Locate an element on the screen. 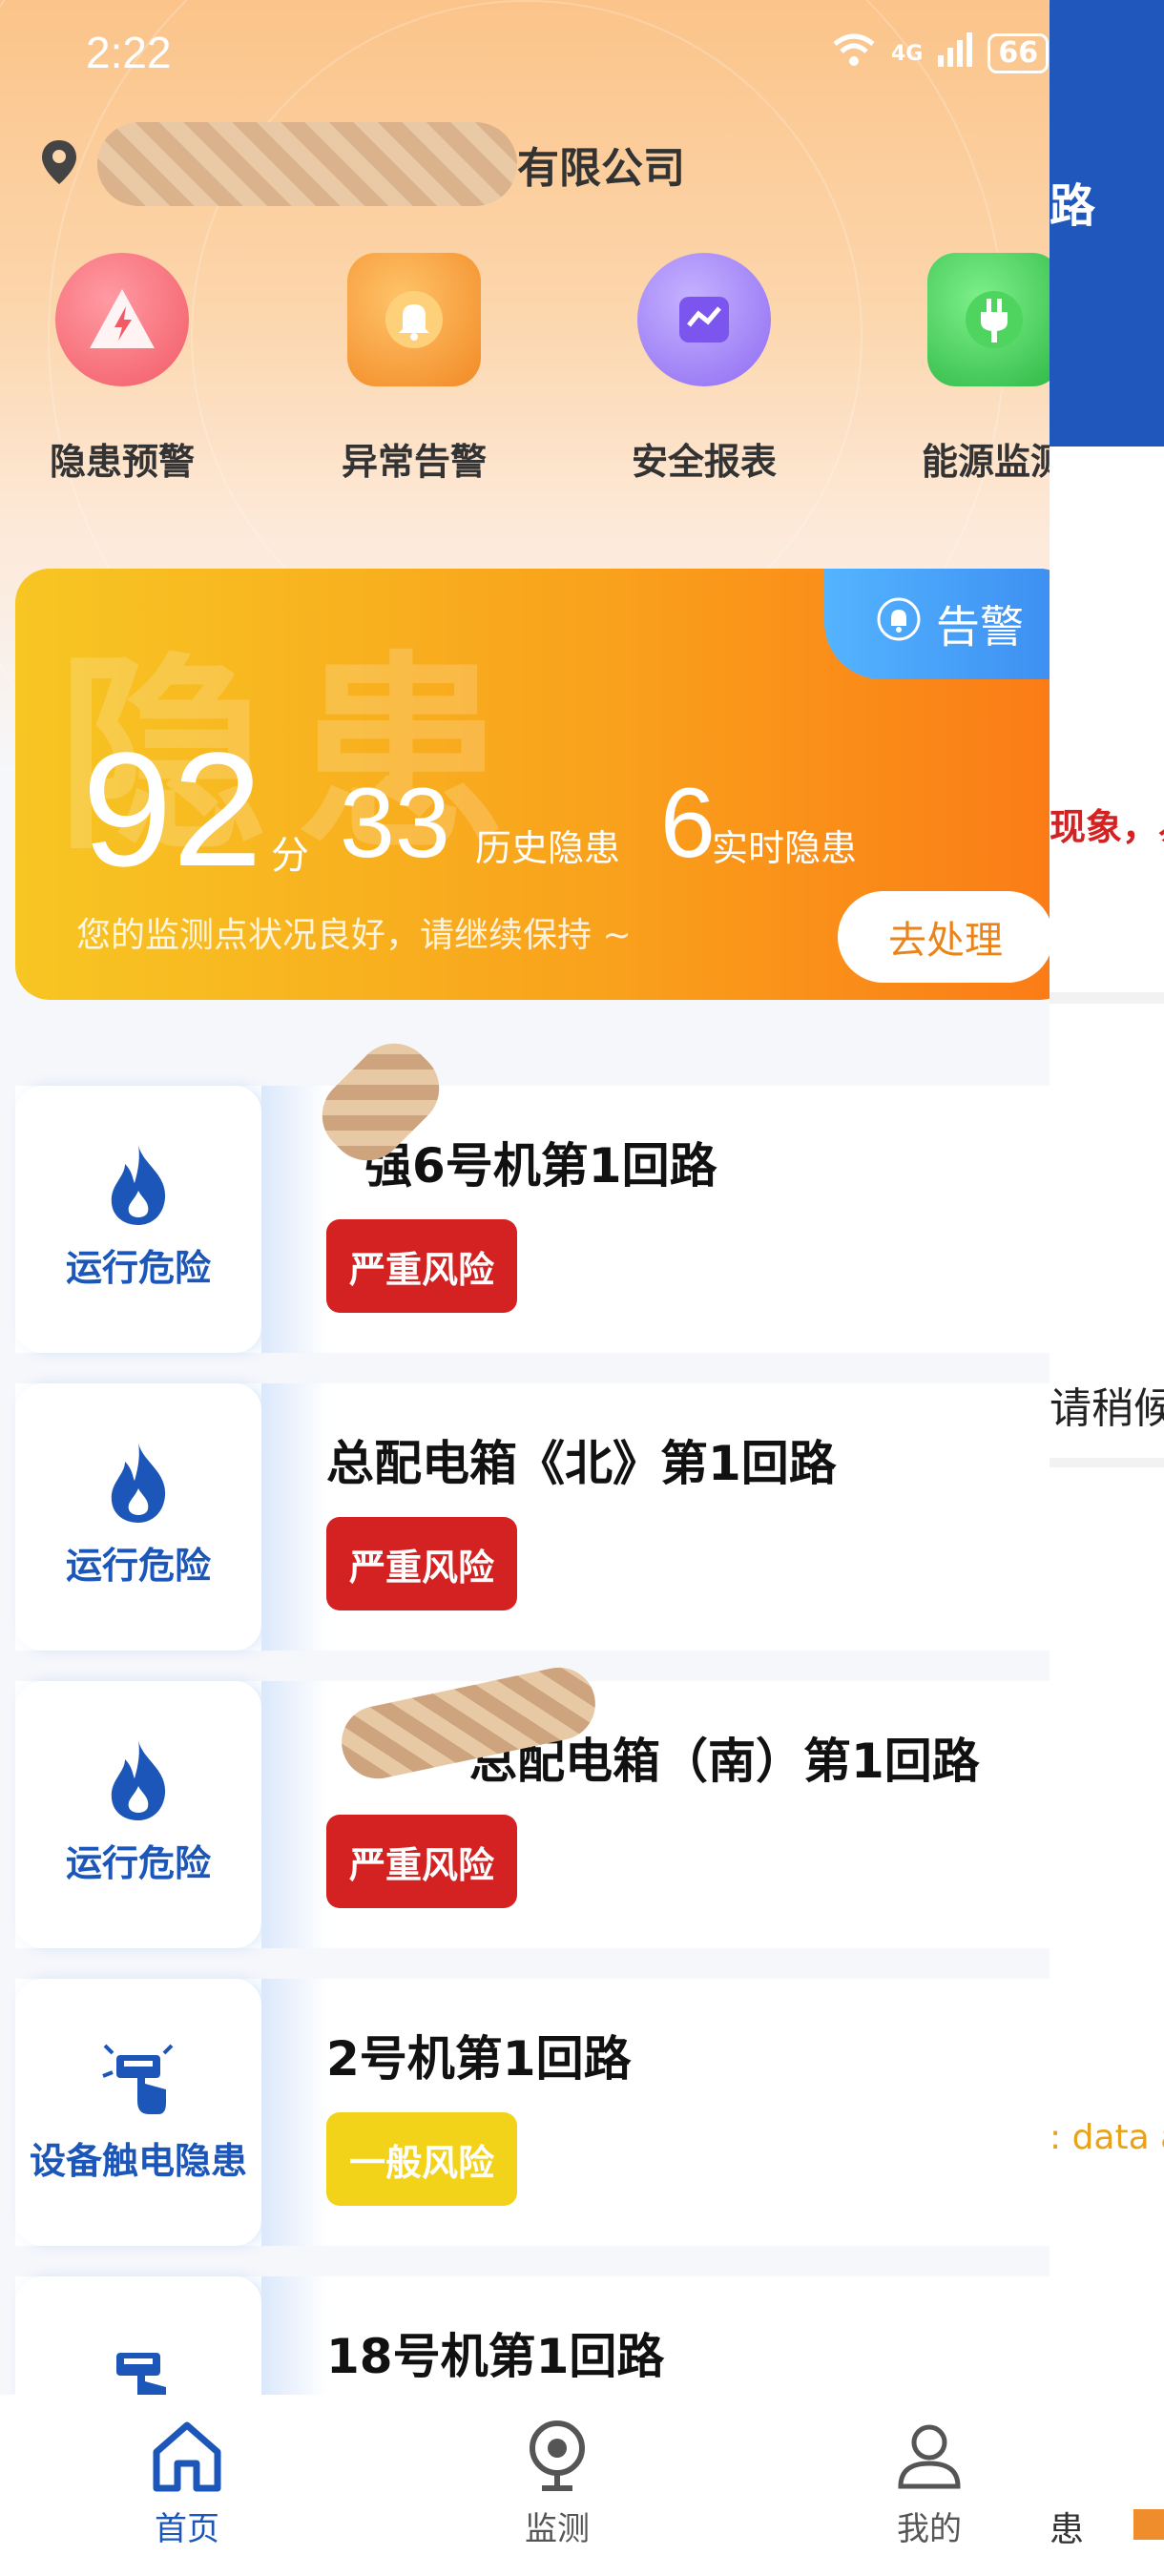  nav-profile: 我的 is located at coordinates (930, 2483).